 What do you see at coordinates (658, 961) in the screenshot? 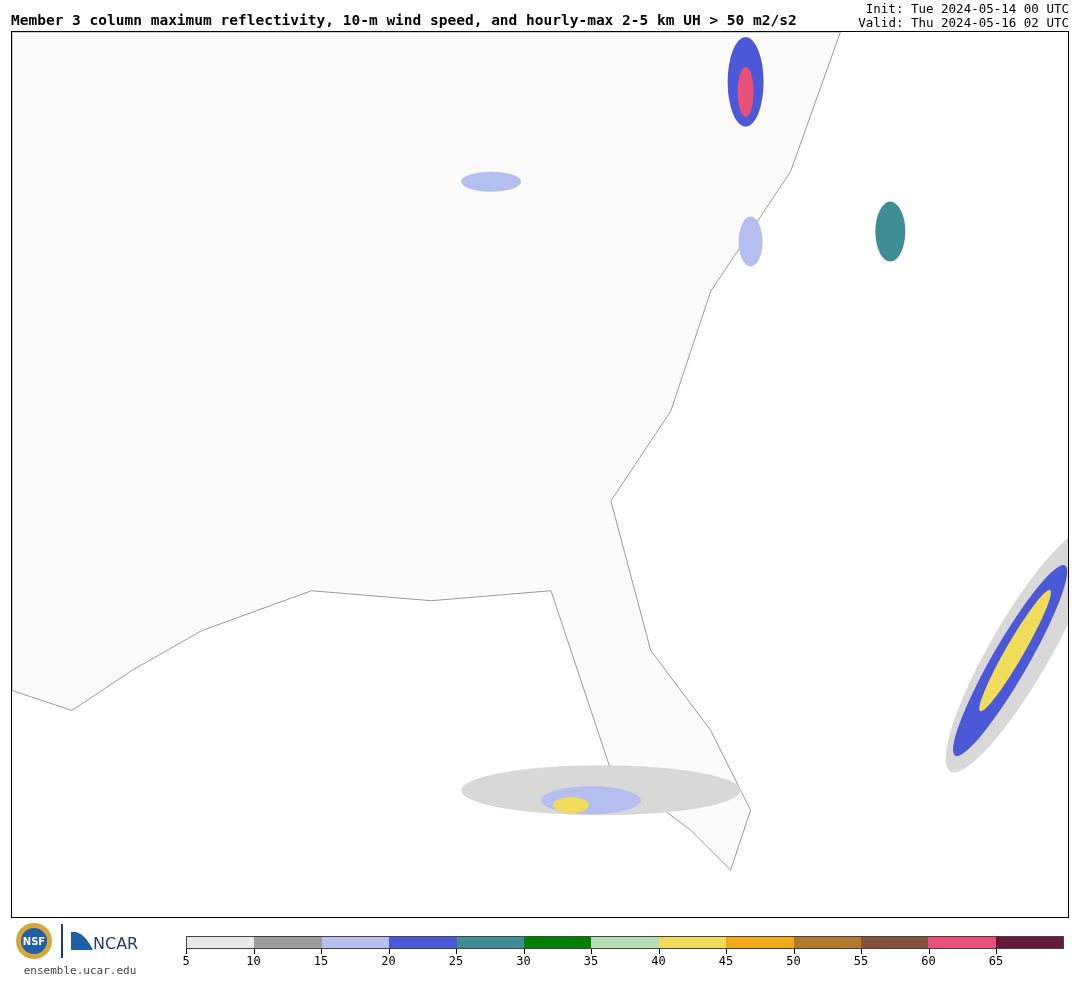
I see `scale-tick-label: 40` at bounding box center [658, 961].